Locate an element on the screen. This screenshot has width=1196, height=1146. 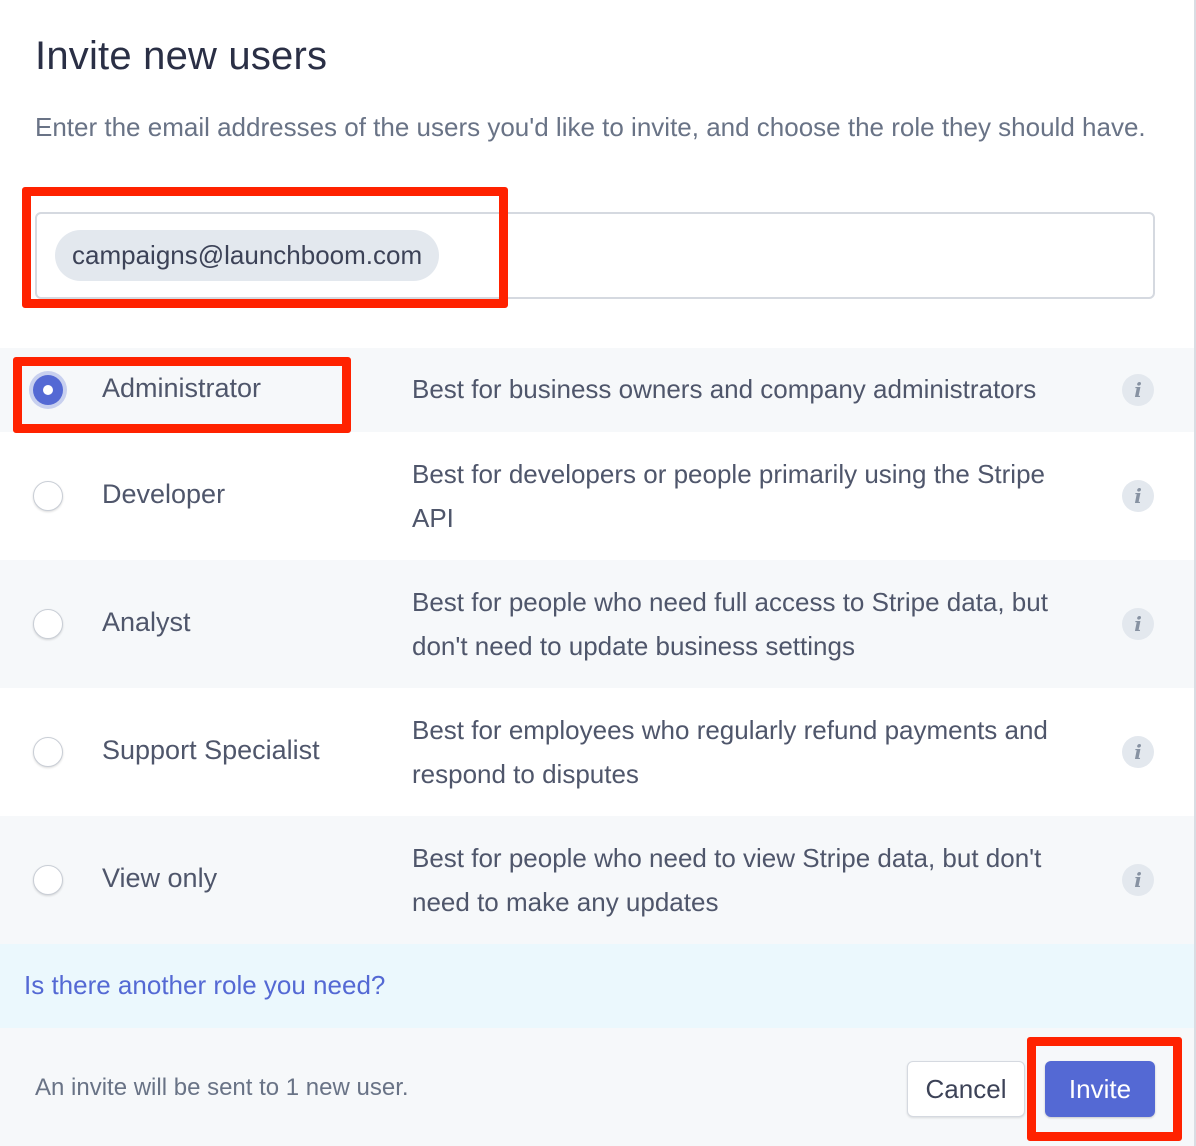
role-name: Support Specialist is located at coordinates (211, 750).